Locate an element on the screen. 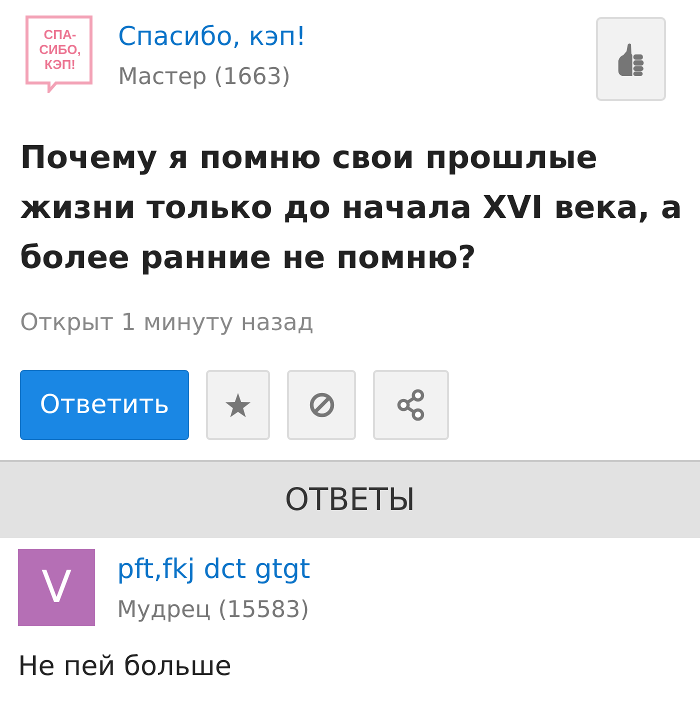  share-icon is located at coordinates (411, 405).